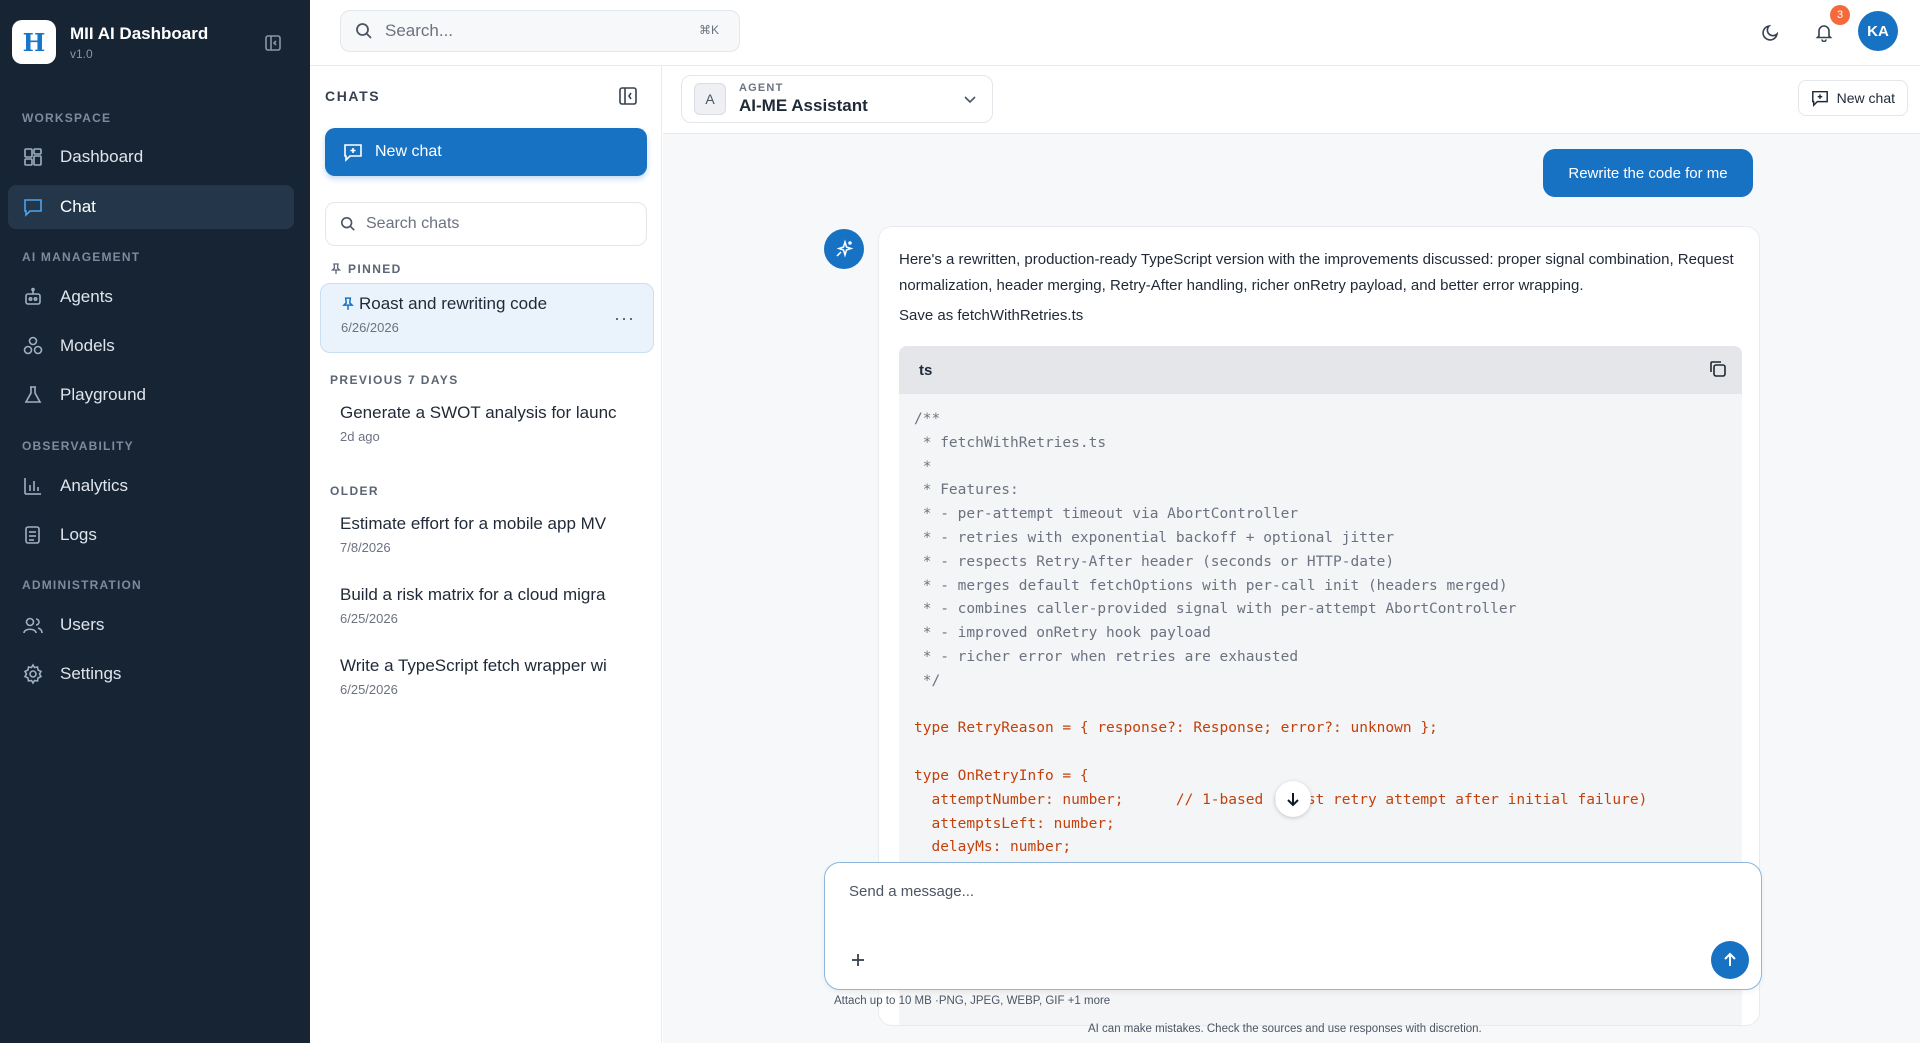 The image size is (1920, 1043). I want to click on search-shortcut: ⌘K, so click(708, 30).